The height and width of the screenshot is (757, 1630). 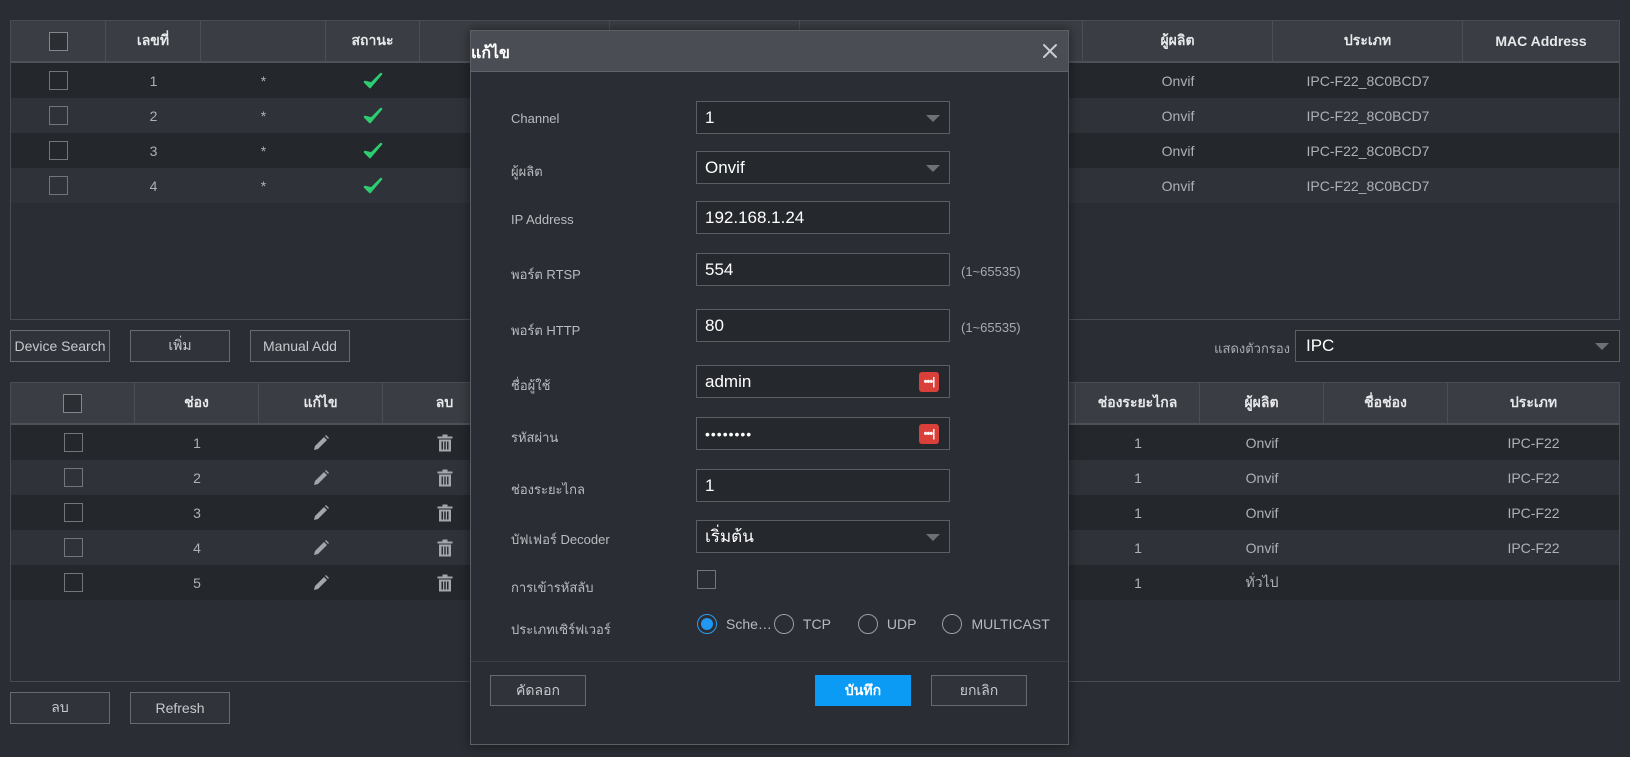 I want to click on row-no: 3, so click(x=153, y=150).